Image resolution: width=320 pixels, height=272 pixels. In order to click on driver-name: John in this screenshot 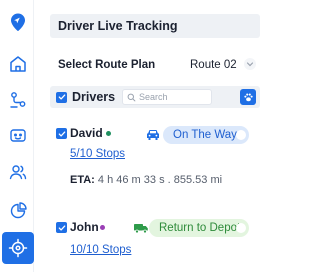, I will do `click(84, 227)`.